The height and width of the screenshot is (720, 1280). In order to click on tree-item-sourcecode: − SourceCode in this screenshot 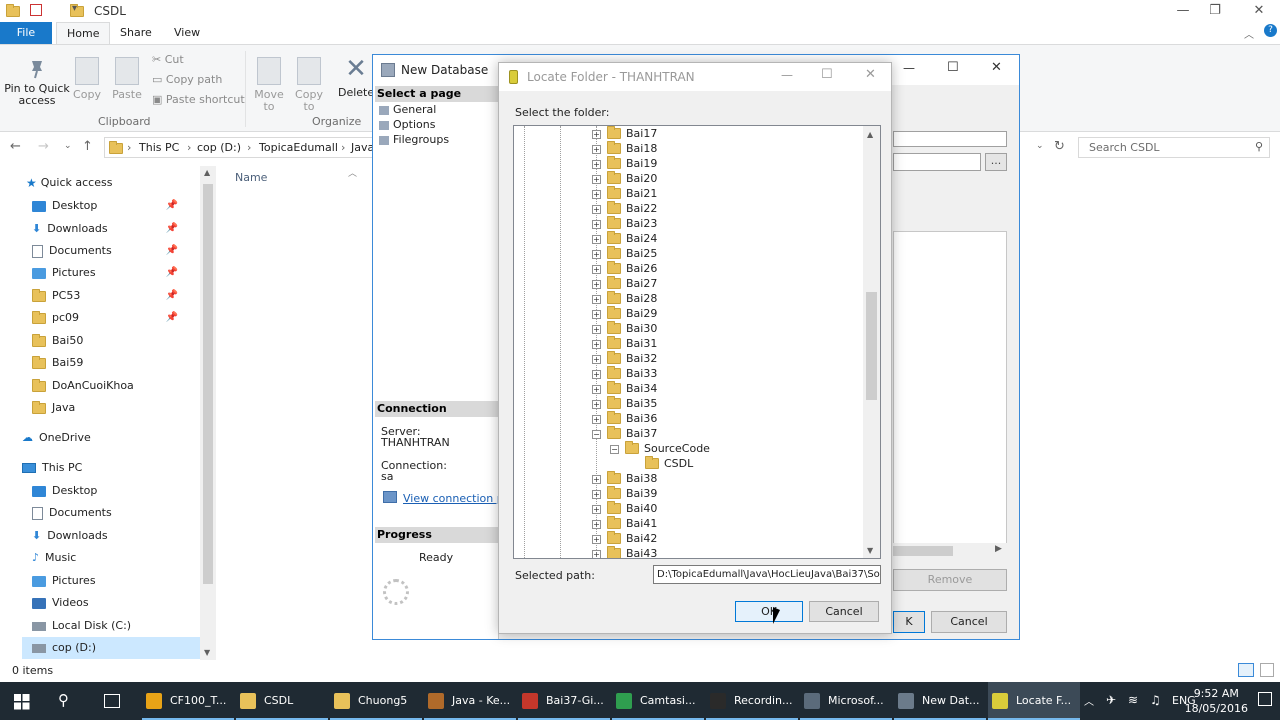, I will do `click(660, 448)`.